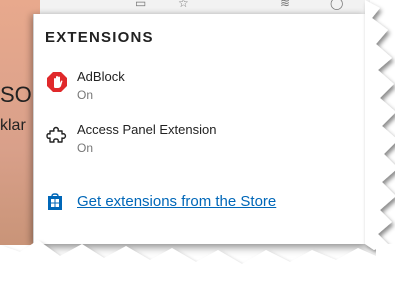  I want to click on more-icon: ◯, so click(336, 5).